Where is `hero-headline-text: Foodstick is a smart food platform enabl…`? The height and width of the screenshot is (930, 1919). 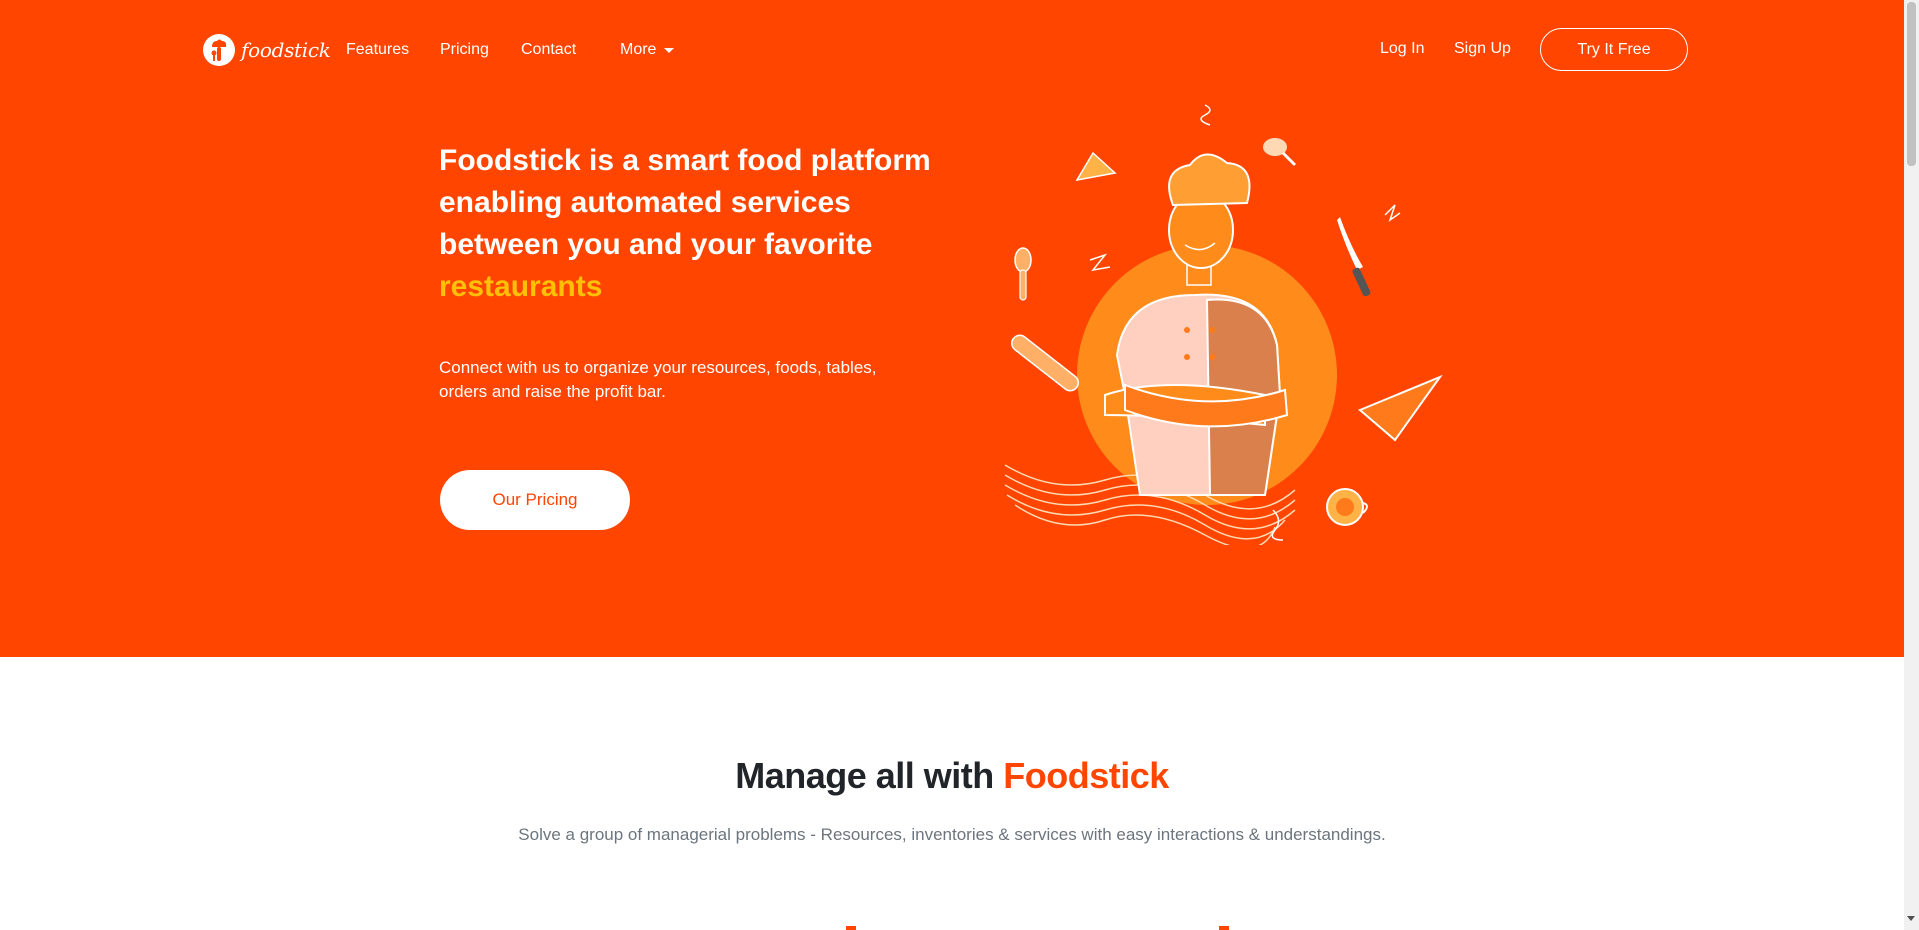
hero-headline-text: Foodstick is a smart food platform enabl… is located at coordinates (685, 202).